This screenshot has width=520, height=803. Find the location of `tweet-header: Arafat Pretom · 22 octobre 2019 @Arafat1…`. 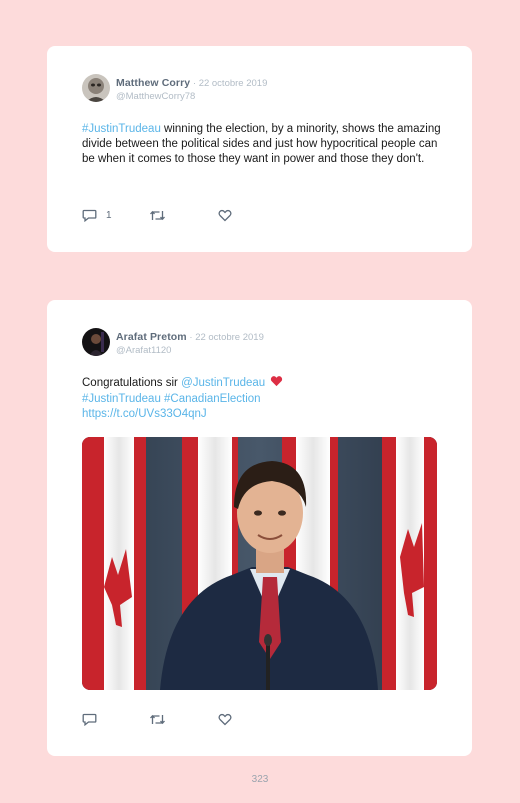

tweet-header: Arafat Pretom · 22 octobre 2019 @Arafat1… is located at coordinates (190, 343).